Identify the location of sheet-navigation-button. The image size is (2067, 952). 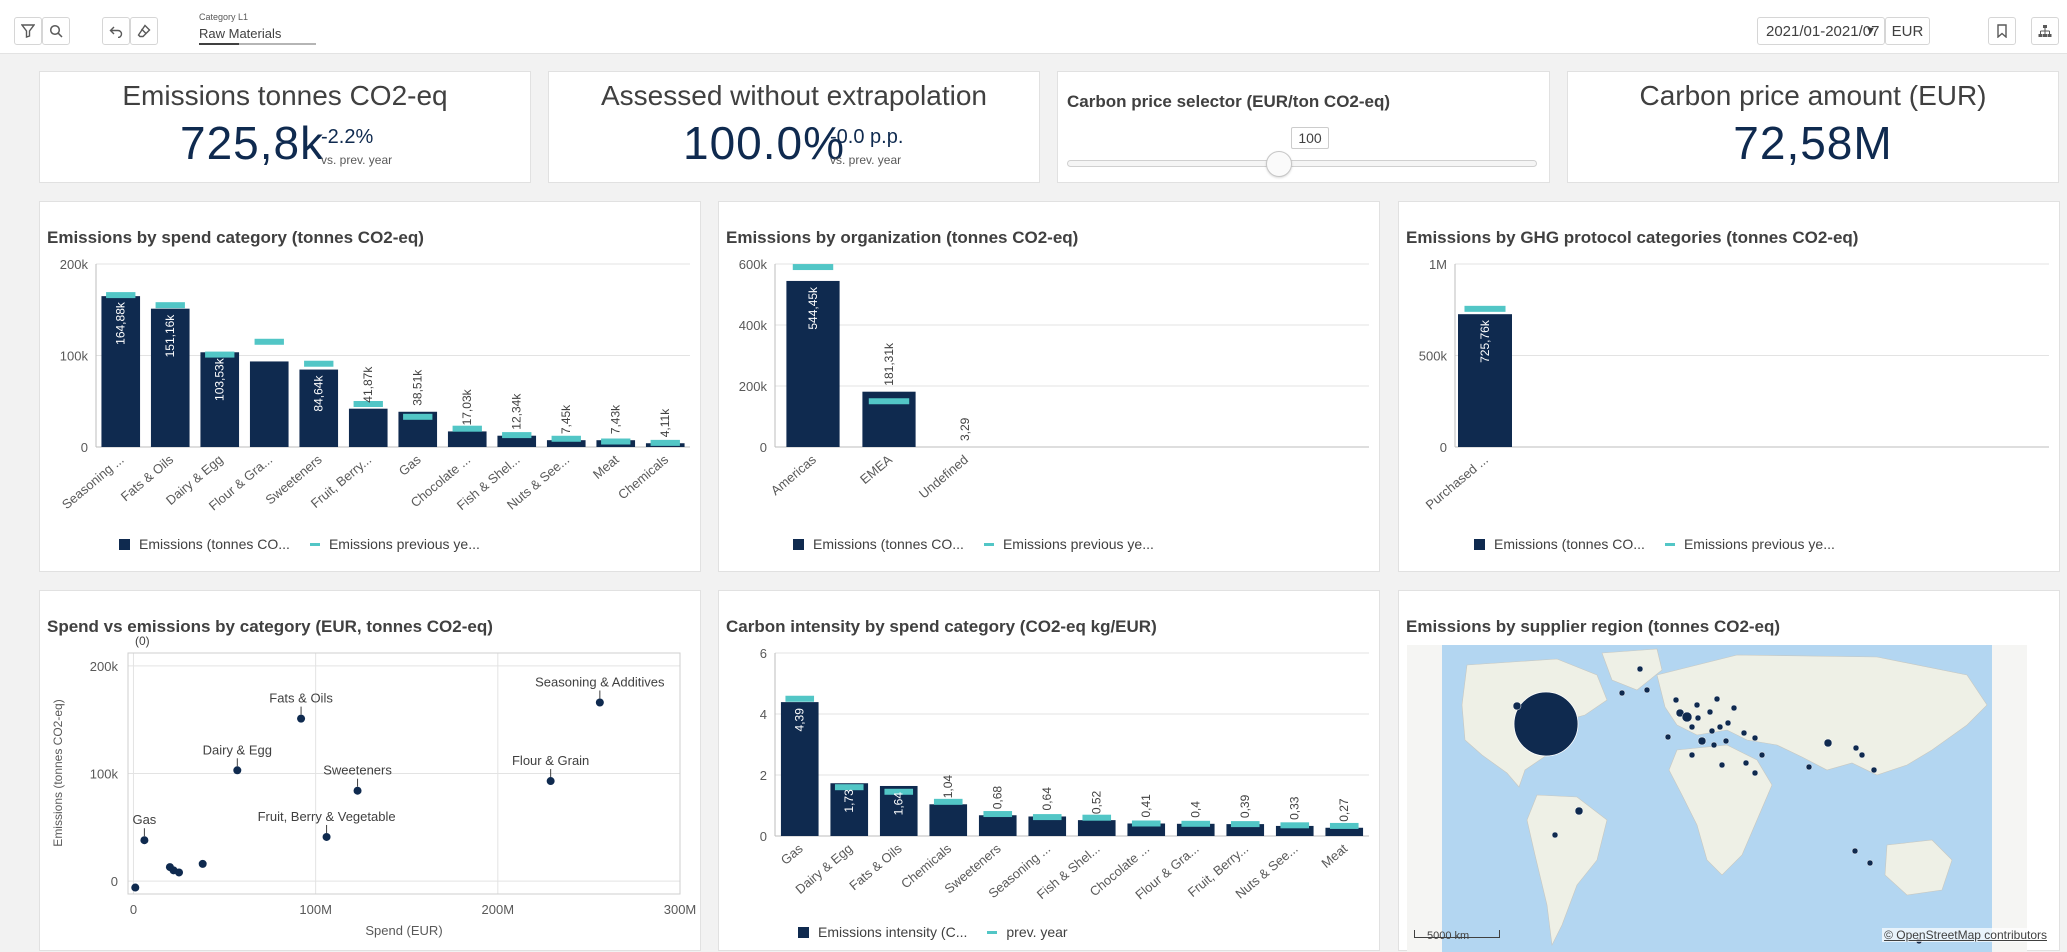
(2045, 31).